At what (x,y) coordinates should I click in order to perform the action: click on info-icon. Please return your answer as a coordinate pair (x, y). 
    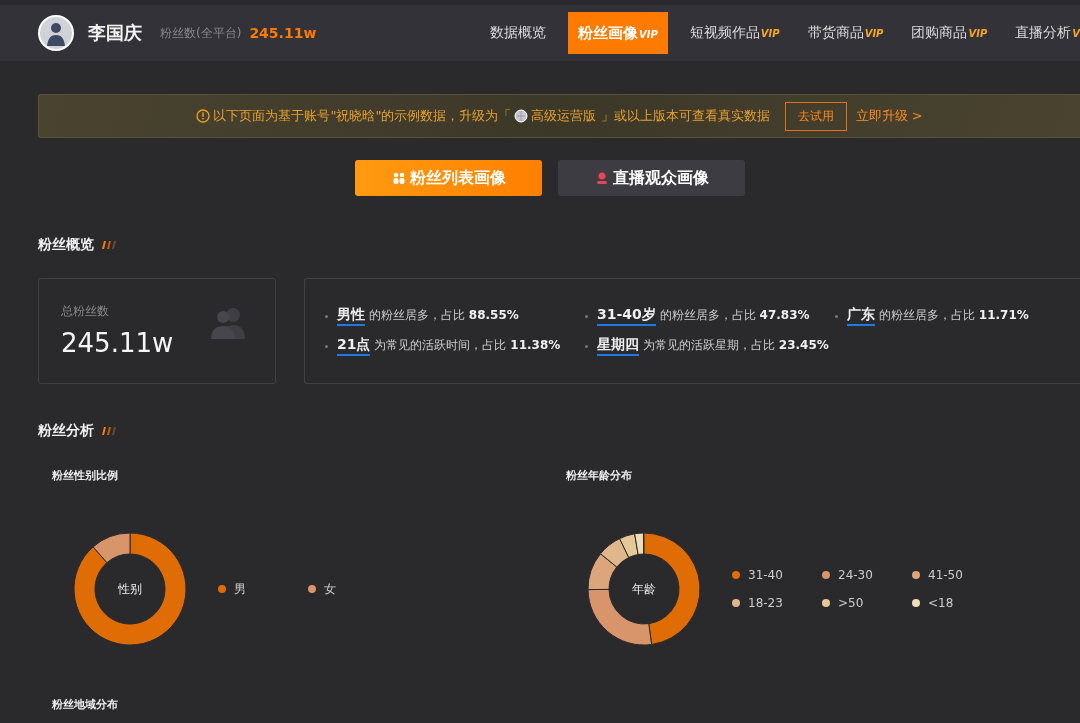
    Looking at the image, I should click on (203, 116).